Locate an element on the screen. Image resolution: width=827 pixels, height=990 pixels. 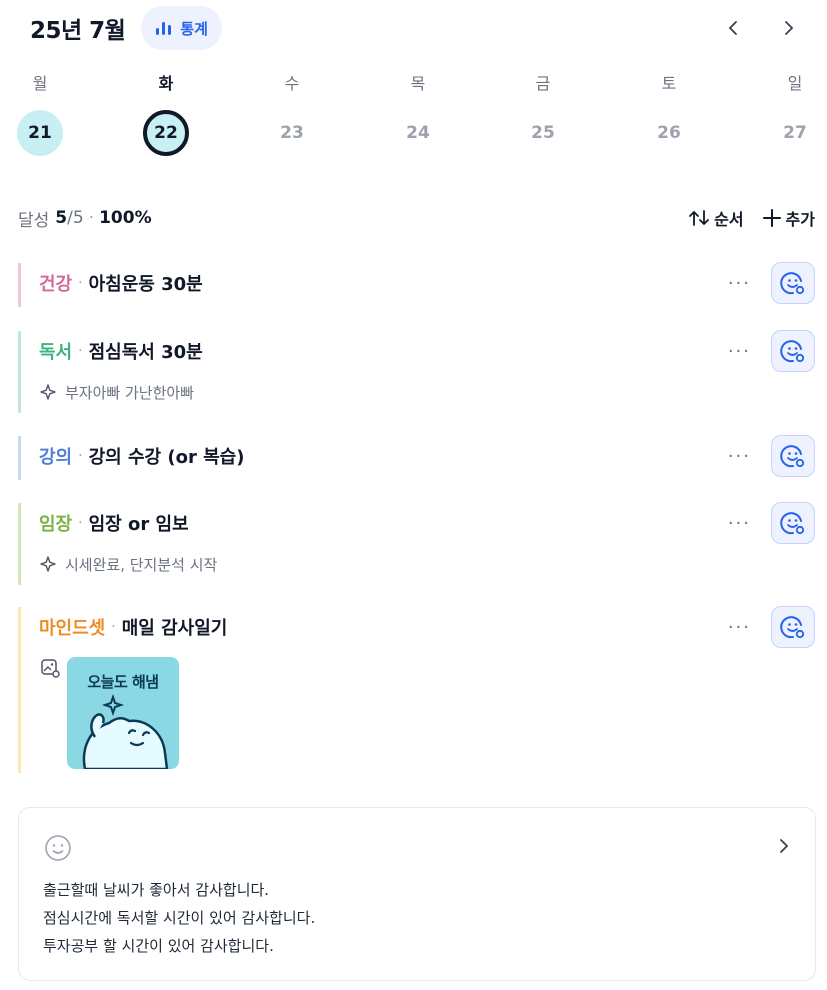
day-label: 금 is located at coordinates (543, 83).